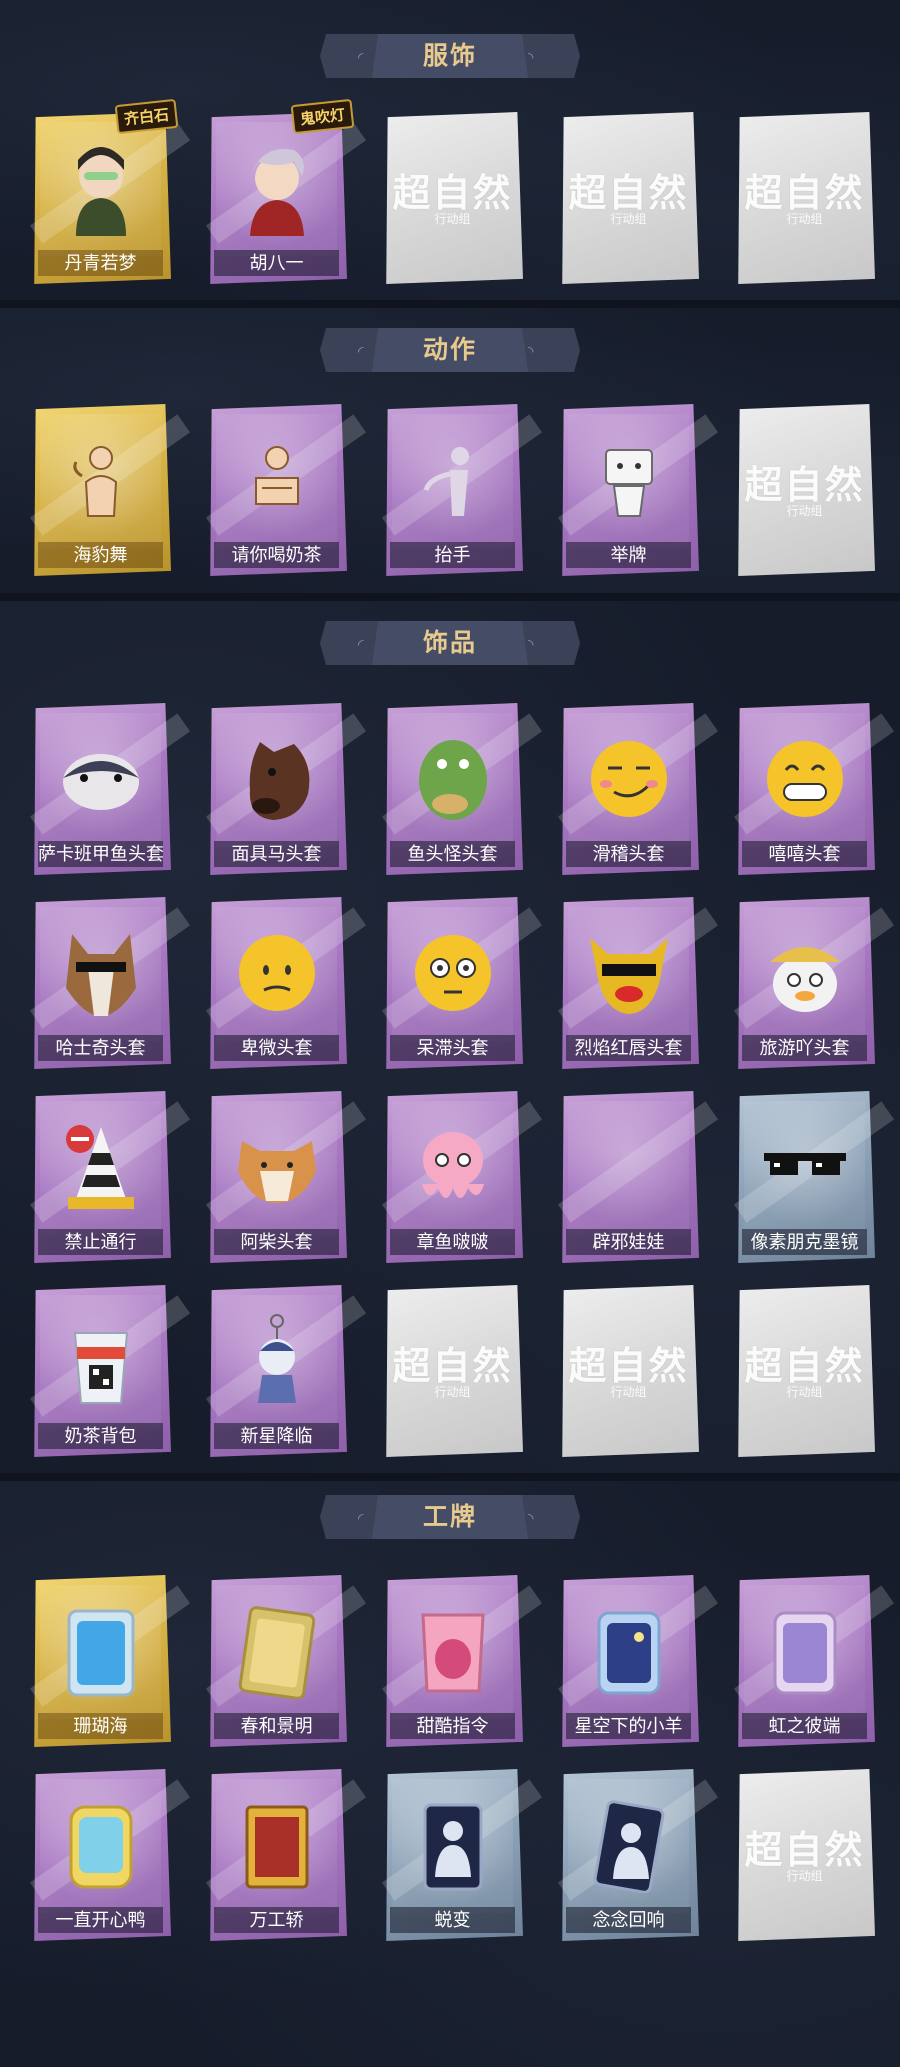 This screenshot has width=900, height=2067. What do you see at coordinates (449, 350) in the screenshot?
I see `section-title: 动作` at bounding box center [449, 350].